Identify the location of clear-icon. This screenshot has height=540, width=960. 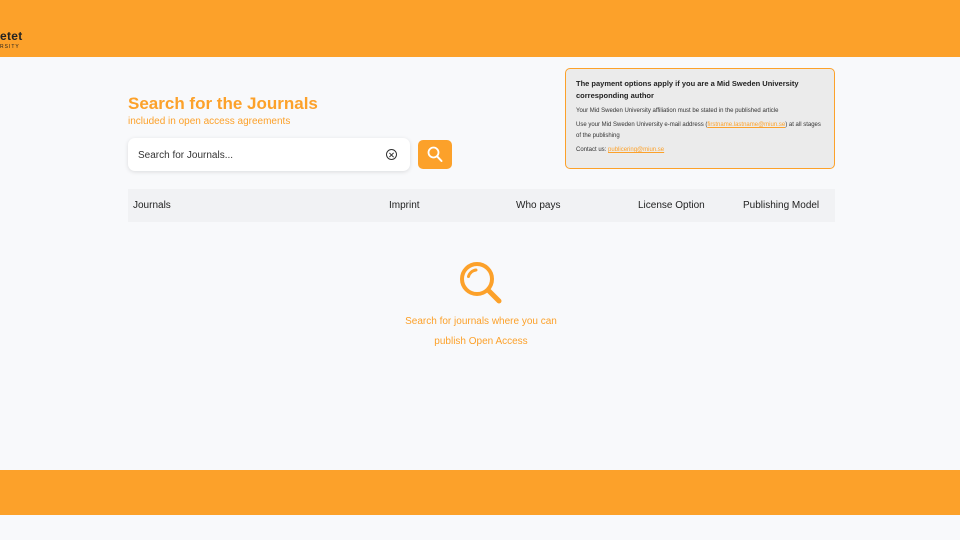
(391, 154).